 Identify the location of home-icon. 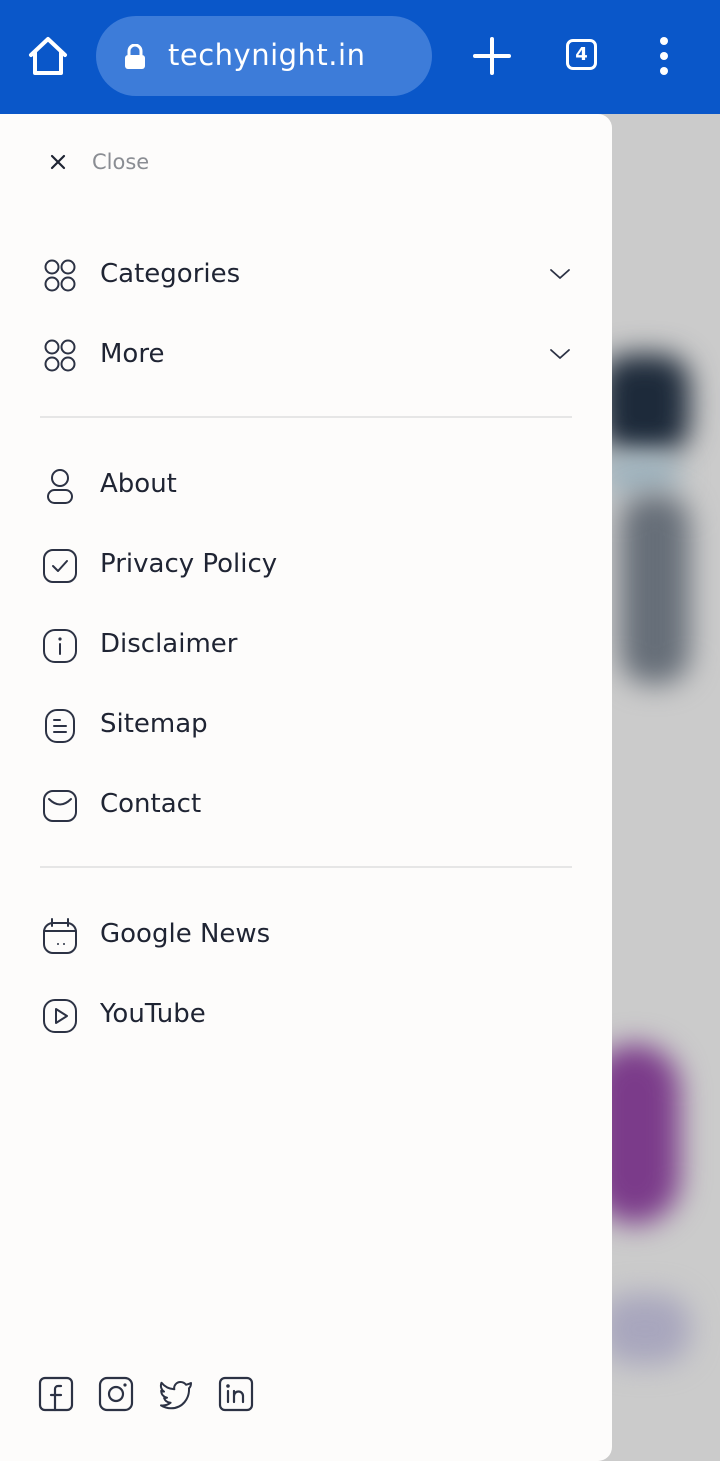
(48, 56).